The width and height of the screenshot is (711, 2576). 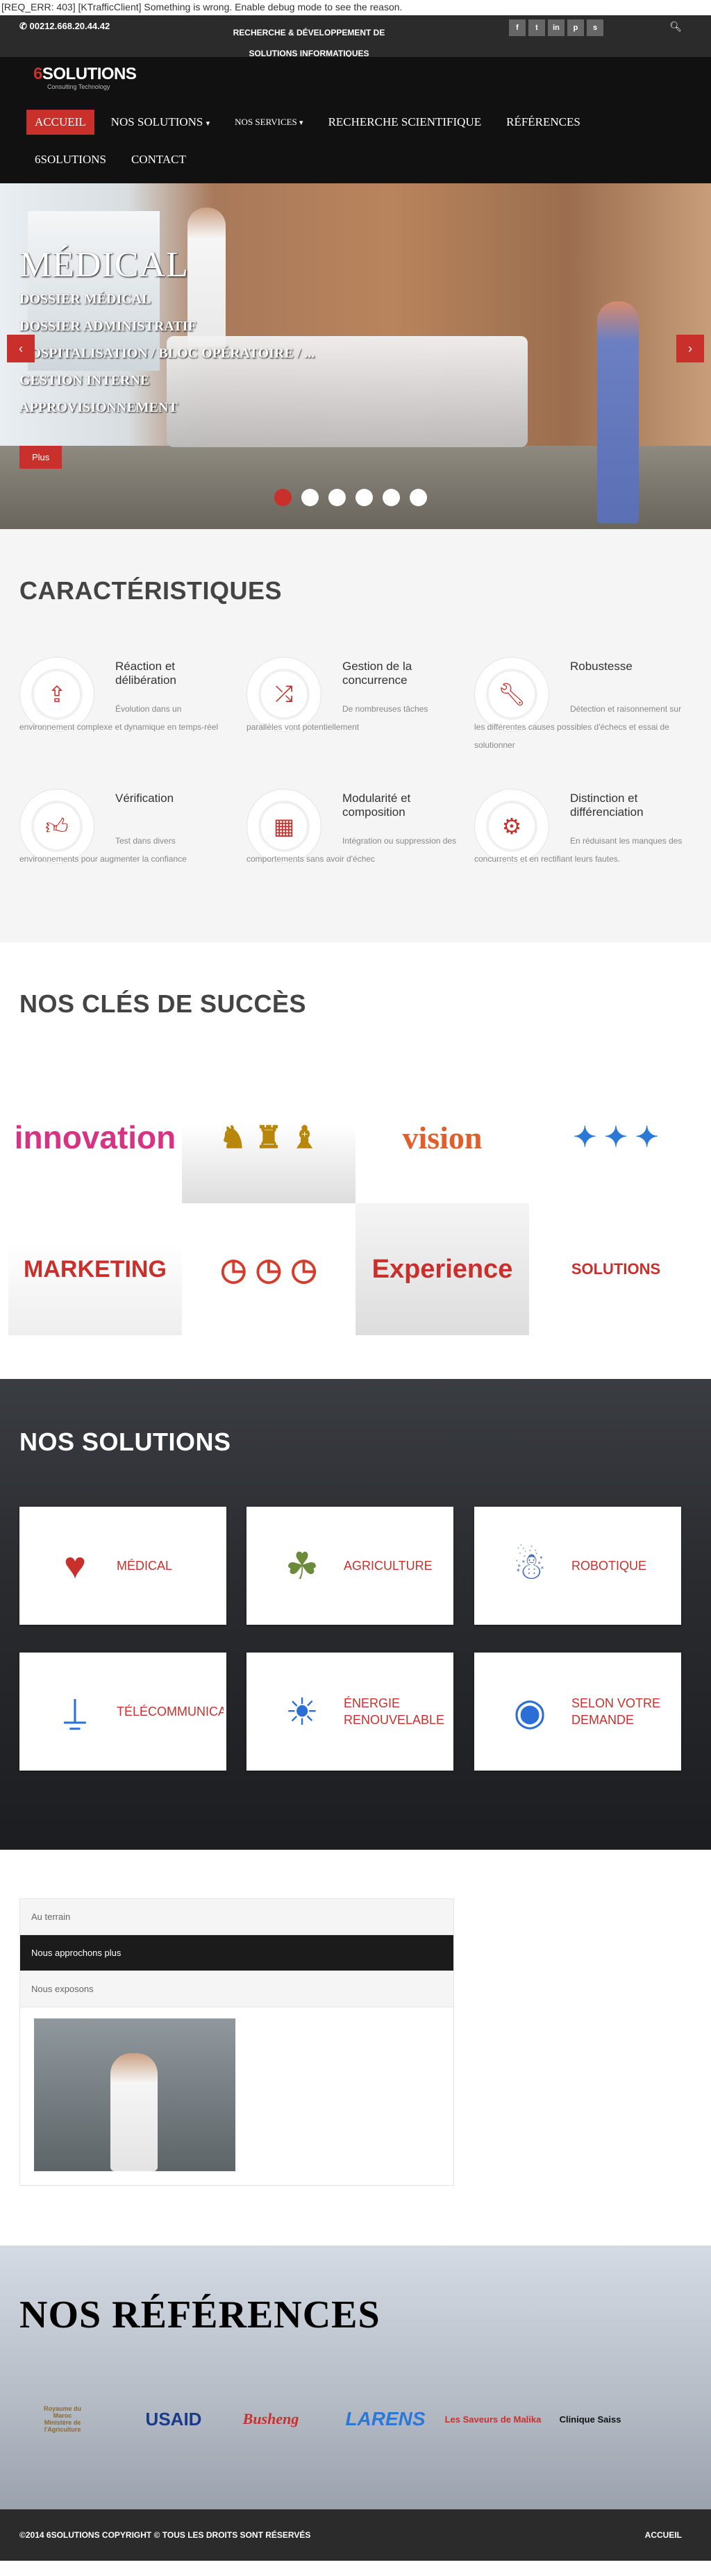 I want to click on phone-icon: ✆, so click(x=24, y=26).